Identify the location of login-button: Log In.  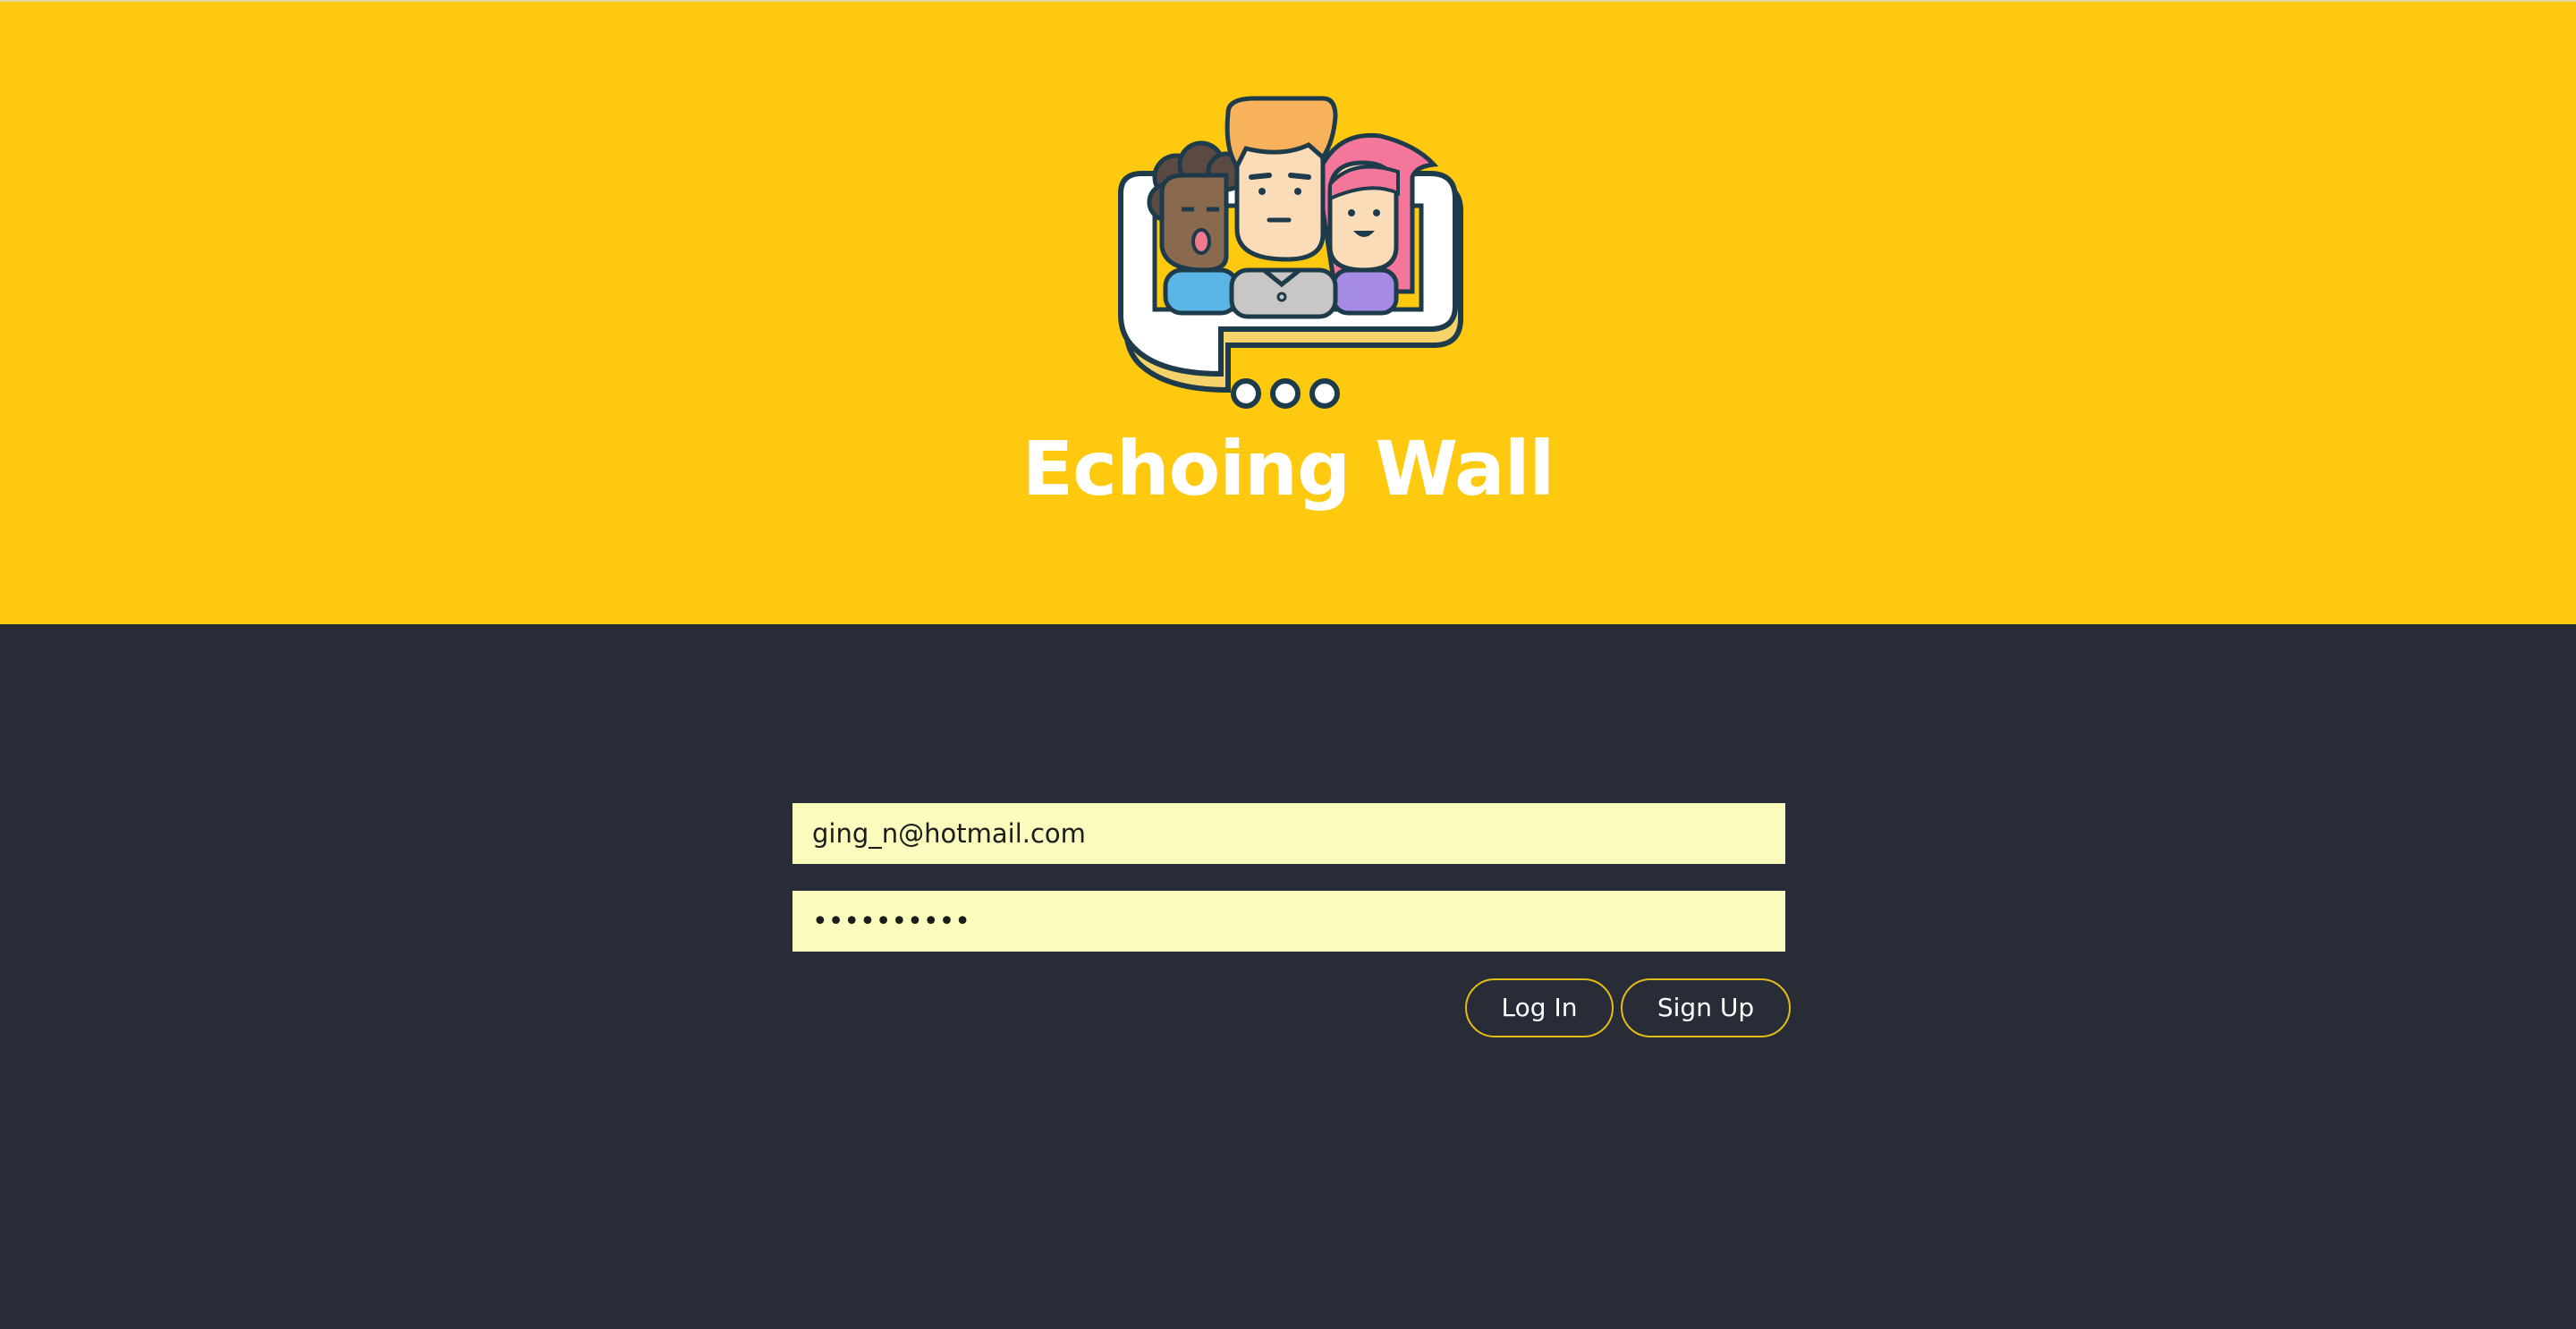
(1539, 1007).